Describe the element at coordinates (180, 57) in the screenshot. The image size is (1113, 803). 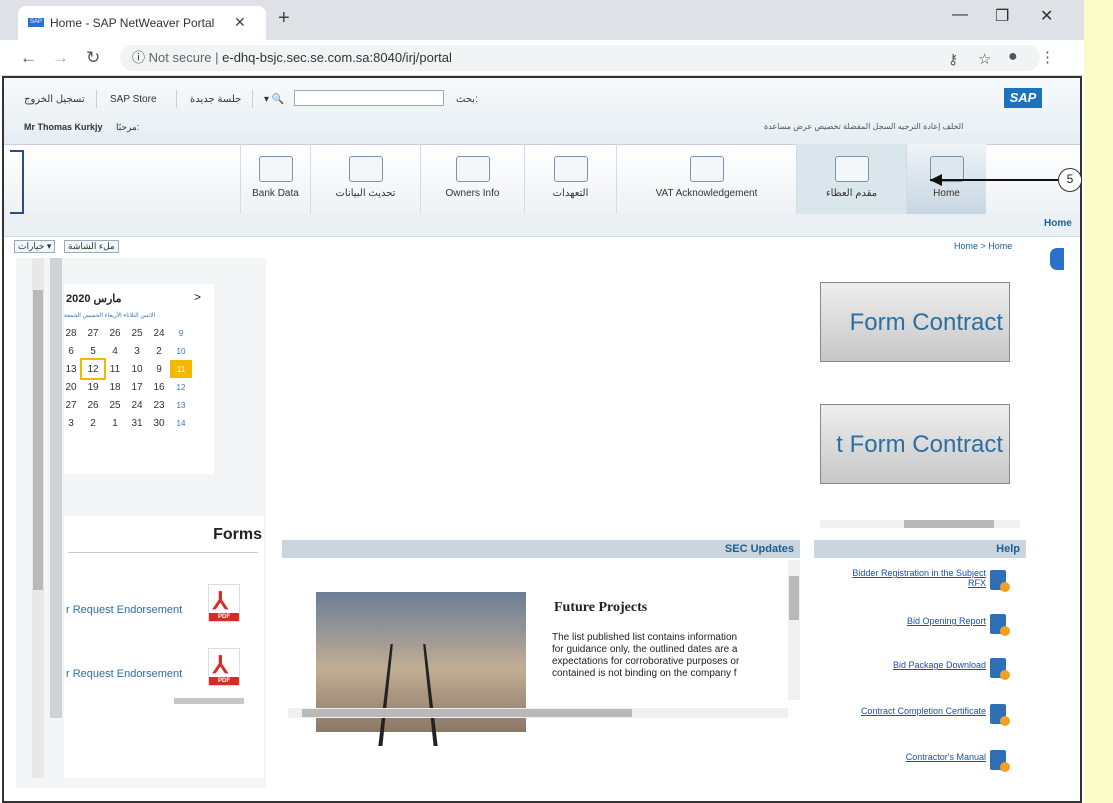
I see `not-secure-label: Not secure` at that location.